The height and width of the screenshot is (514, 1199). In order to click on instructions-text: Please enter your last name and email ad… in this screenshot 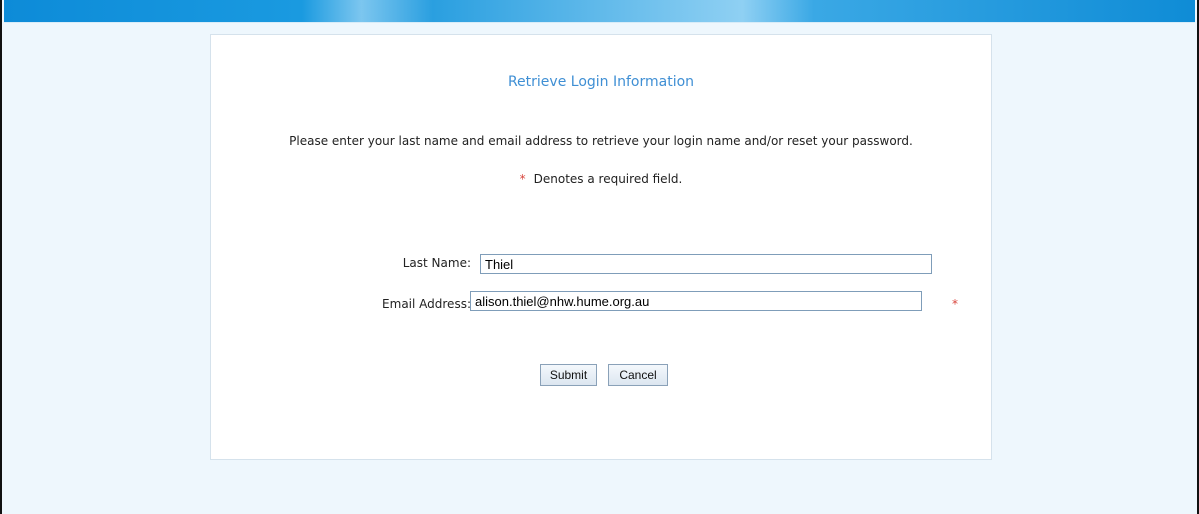, I will do `click(601, 141)`.